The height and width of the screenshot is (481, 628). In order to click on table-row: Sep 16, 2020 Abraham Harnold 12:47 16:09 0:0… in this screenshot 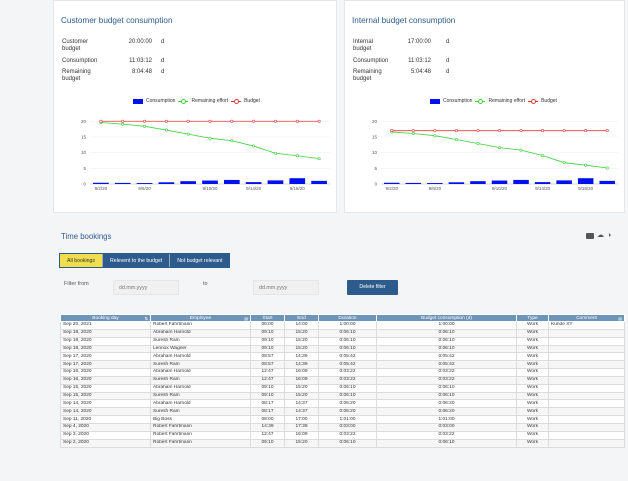, I will do `click(342, 372)`.